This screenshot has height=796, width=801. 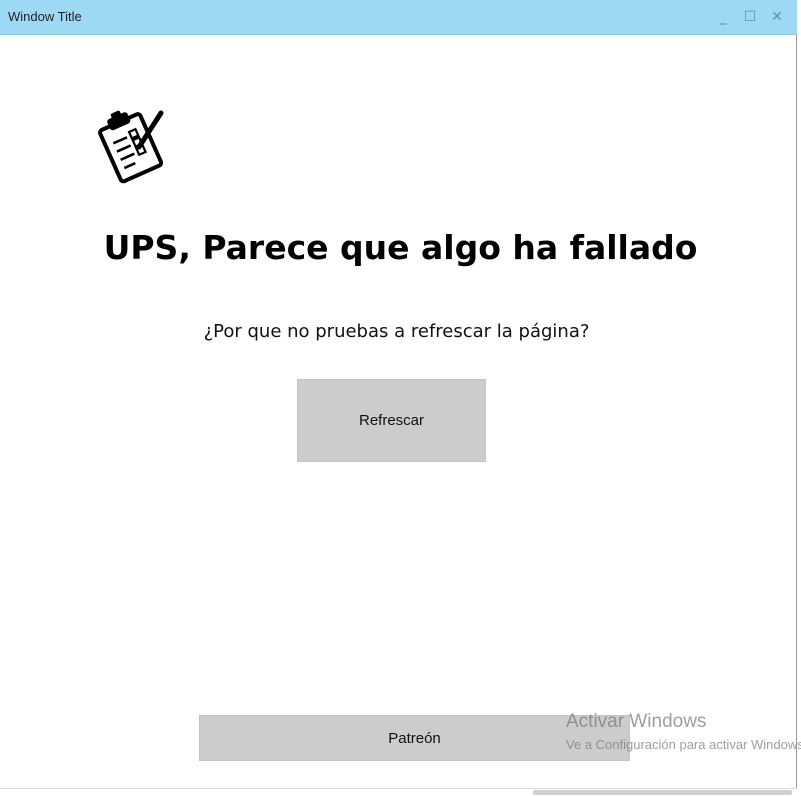 I want to click on scrollbar-thumb, so click(x=662, y=792).